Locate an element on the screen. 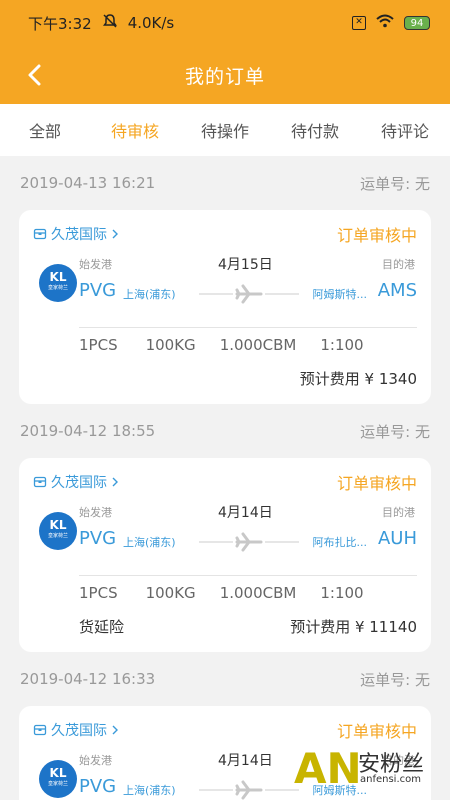  status-bar: 下午3:32 4.0K/s ✕ 94 is located at coordinates (225, 23).